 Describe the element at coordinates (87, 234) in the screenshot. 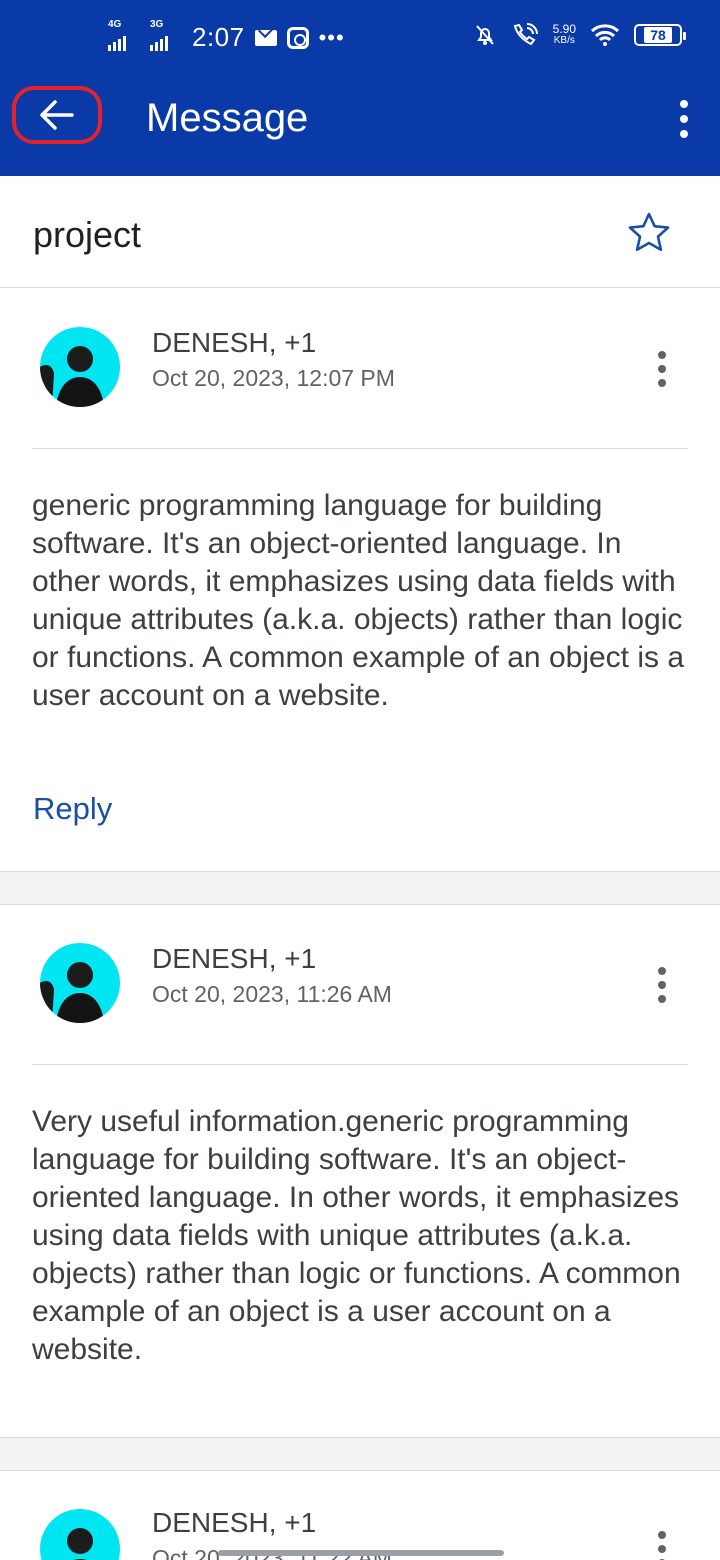

I see `thread-subject: project` at that location.